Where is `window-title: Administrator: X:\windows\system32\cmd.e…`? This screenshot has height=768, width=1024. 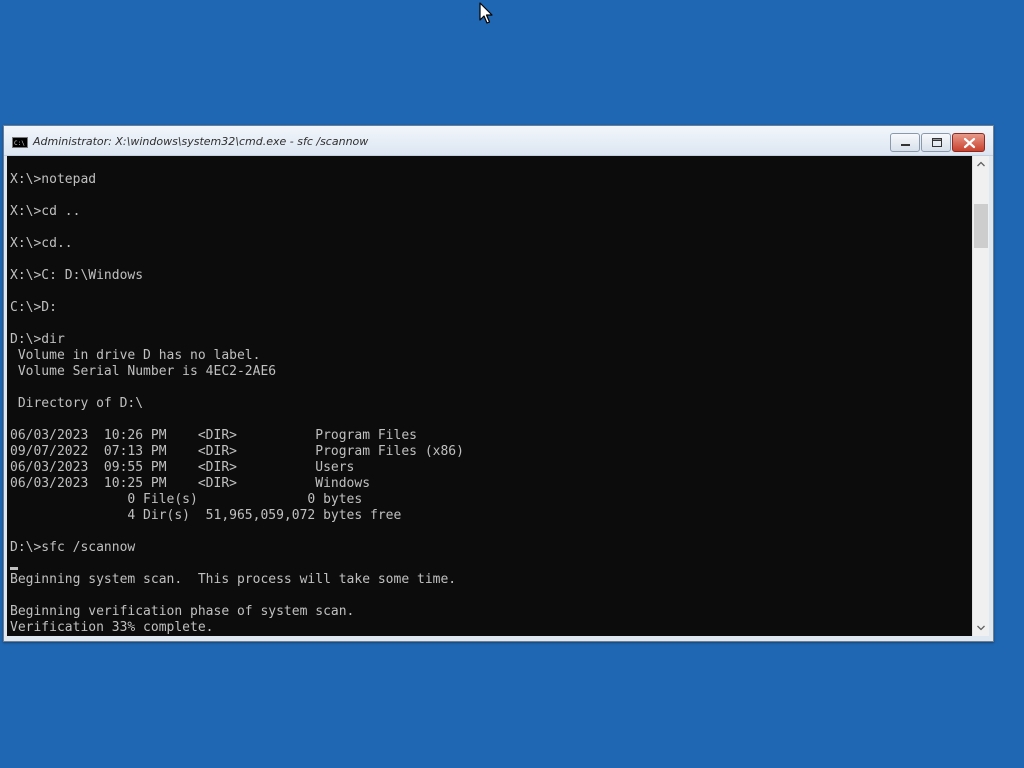 window-title: Administrator: X:\windows\system32\cmd.e… is located at coordinates (201, 141).